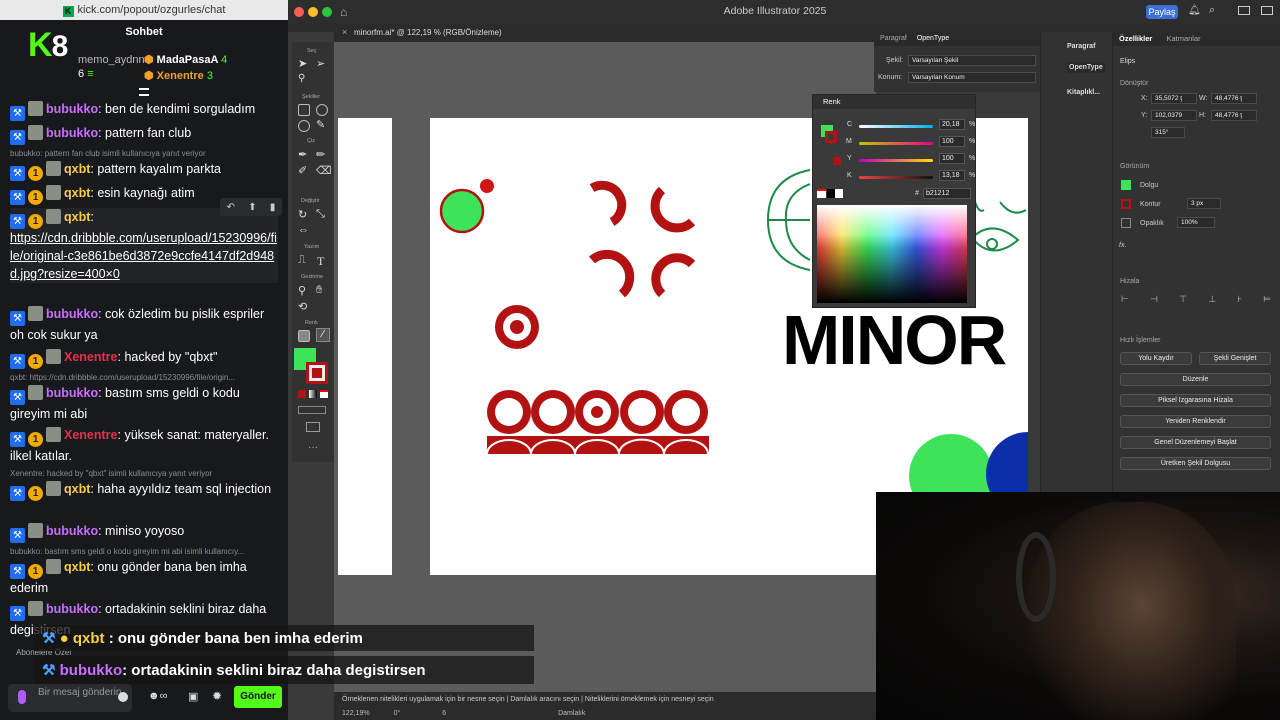  What do you see at coordinates (313, 447) in the screenshot?
I see `more-tools-icon: ···` at bounding box center [313, 447].